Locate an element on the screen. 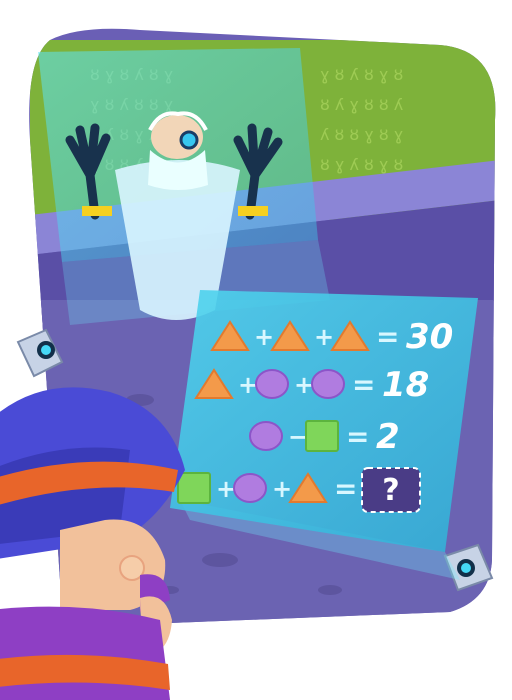 This screenshot has height=700, width=512. equation-result: 18 is located at coordinates (405, 385).